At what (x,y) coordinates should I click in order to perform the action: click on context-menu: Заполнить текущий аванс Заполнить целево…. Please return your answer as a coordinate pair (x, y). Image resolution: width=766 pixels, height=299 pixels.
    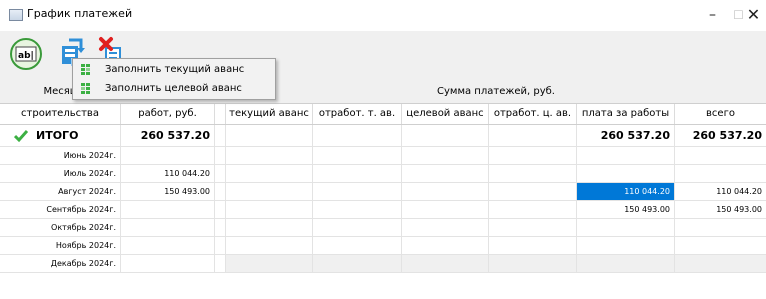
    Looking at the image, I should click on (174, 79).